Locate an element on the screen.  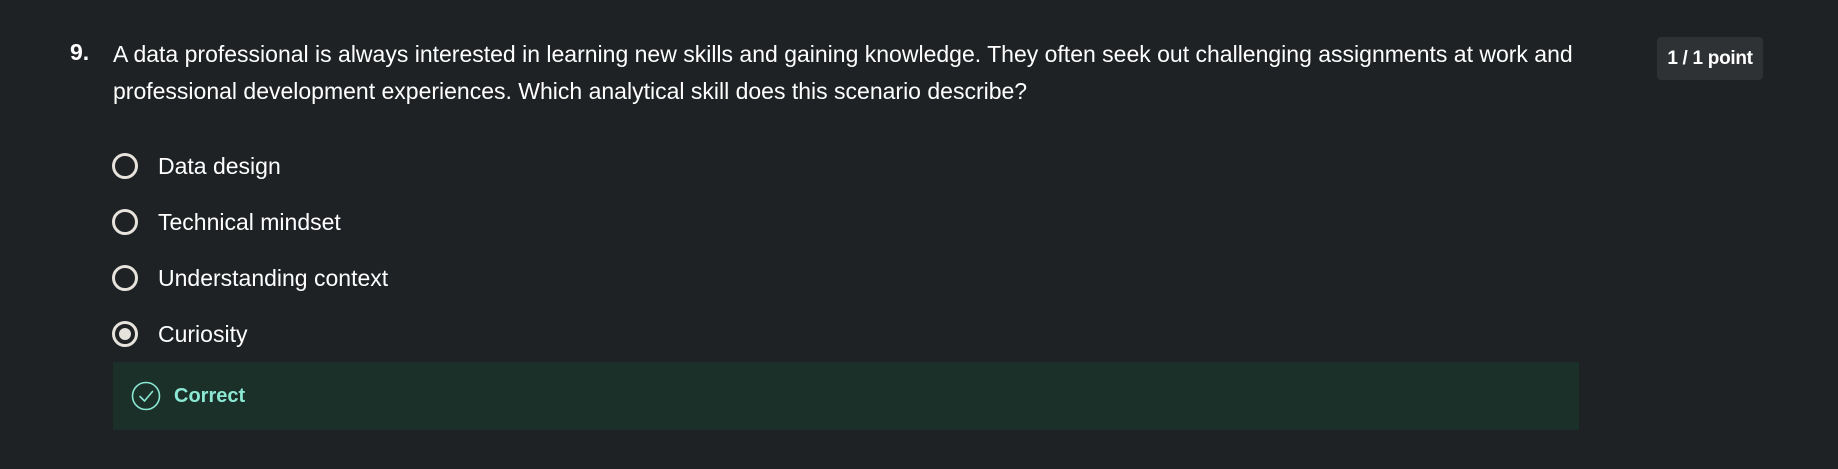
option-label: Understanding context is located at coordinates (273, 277).